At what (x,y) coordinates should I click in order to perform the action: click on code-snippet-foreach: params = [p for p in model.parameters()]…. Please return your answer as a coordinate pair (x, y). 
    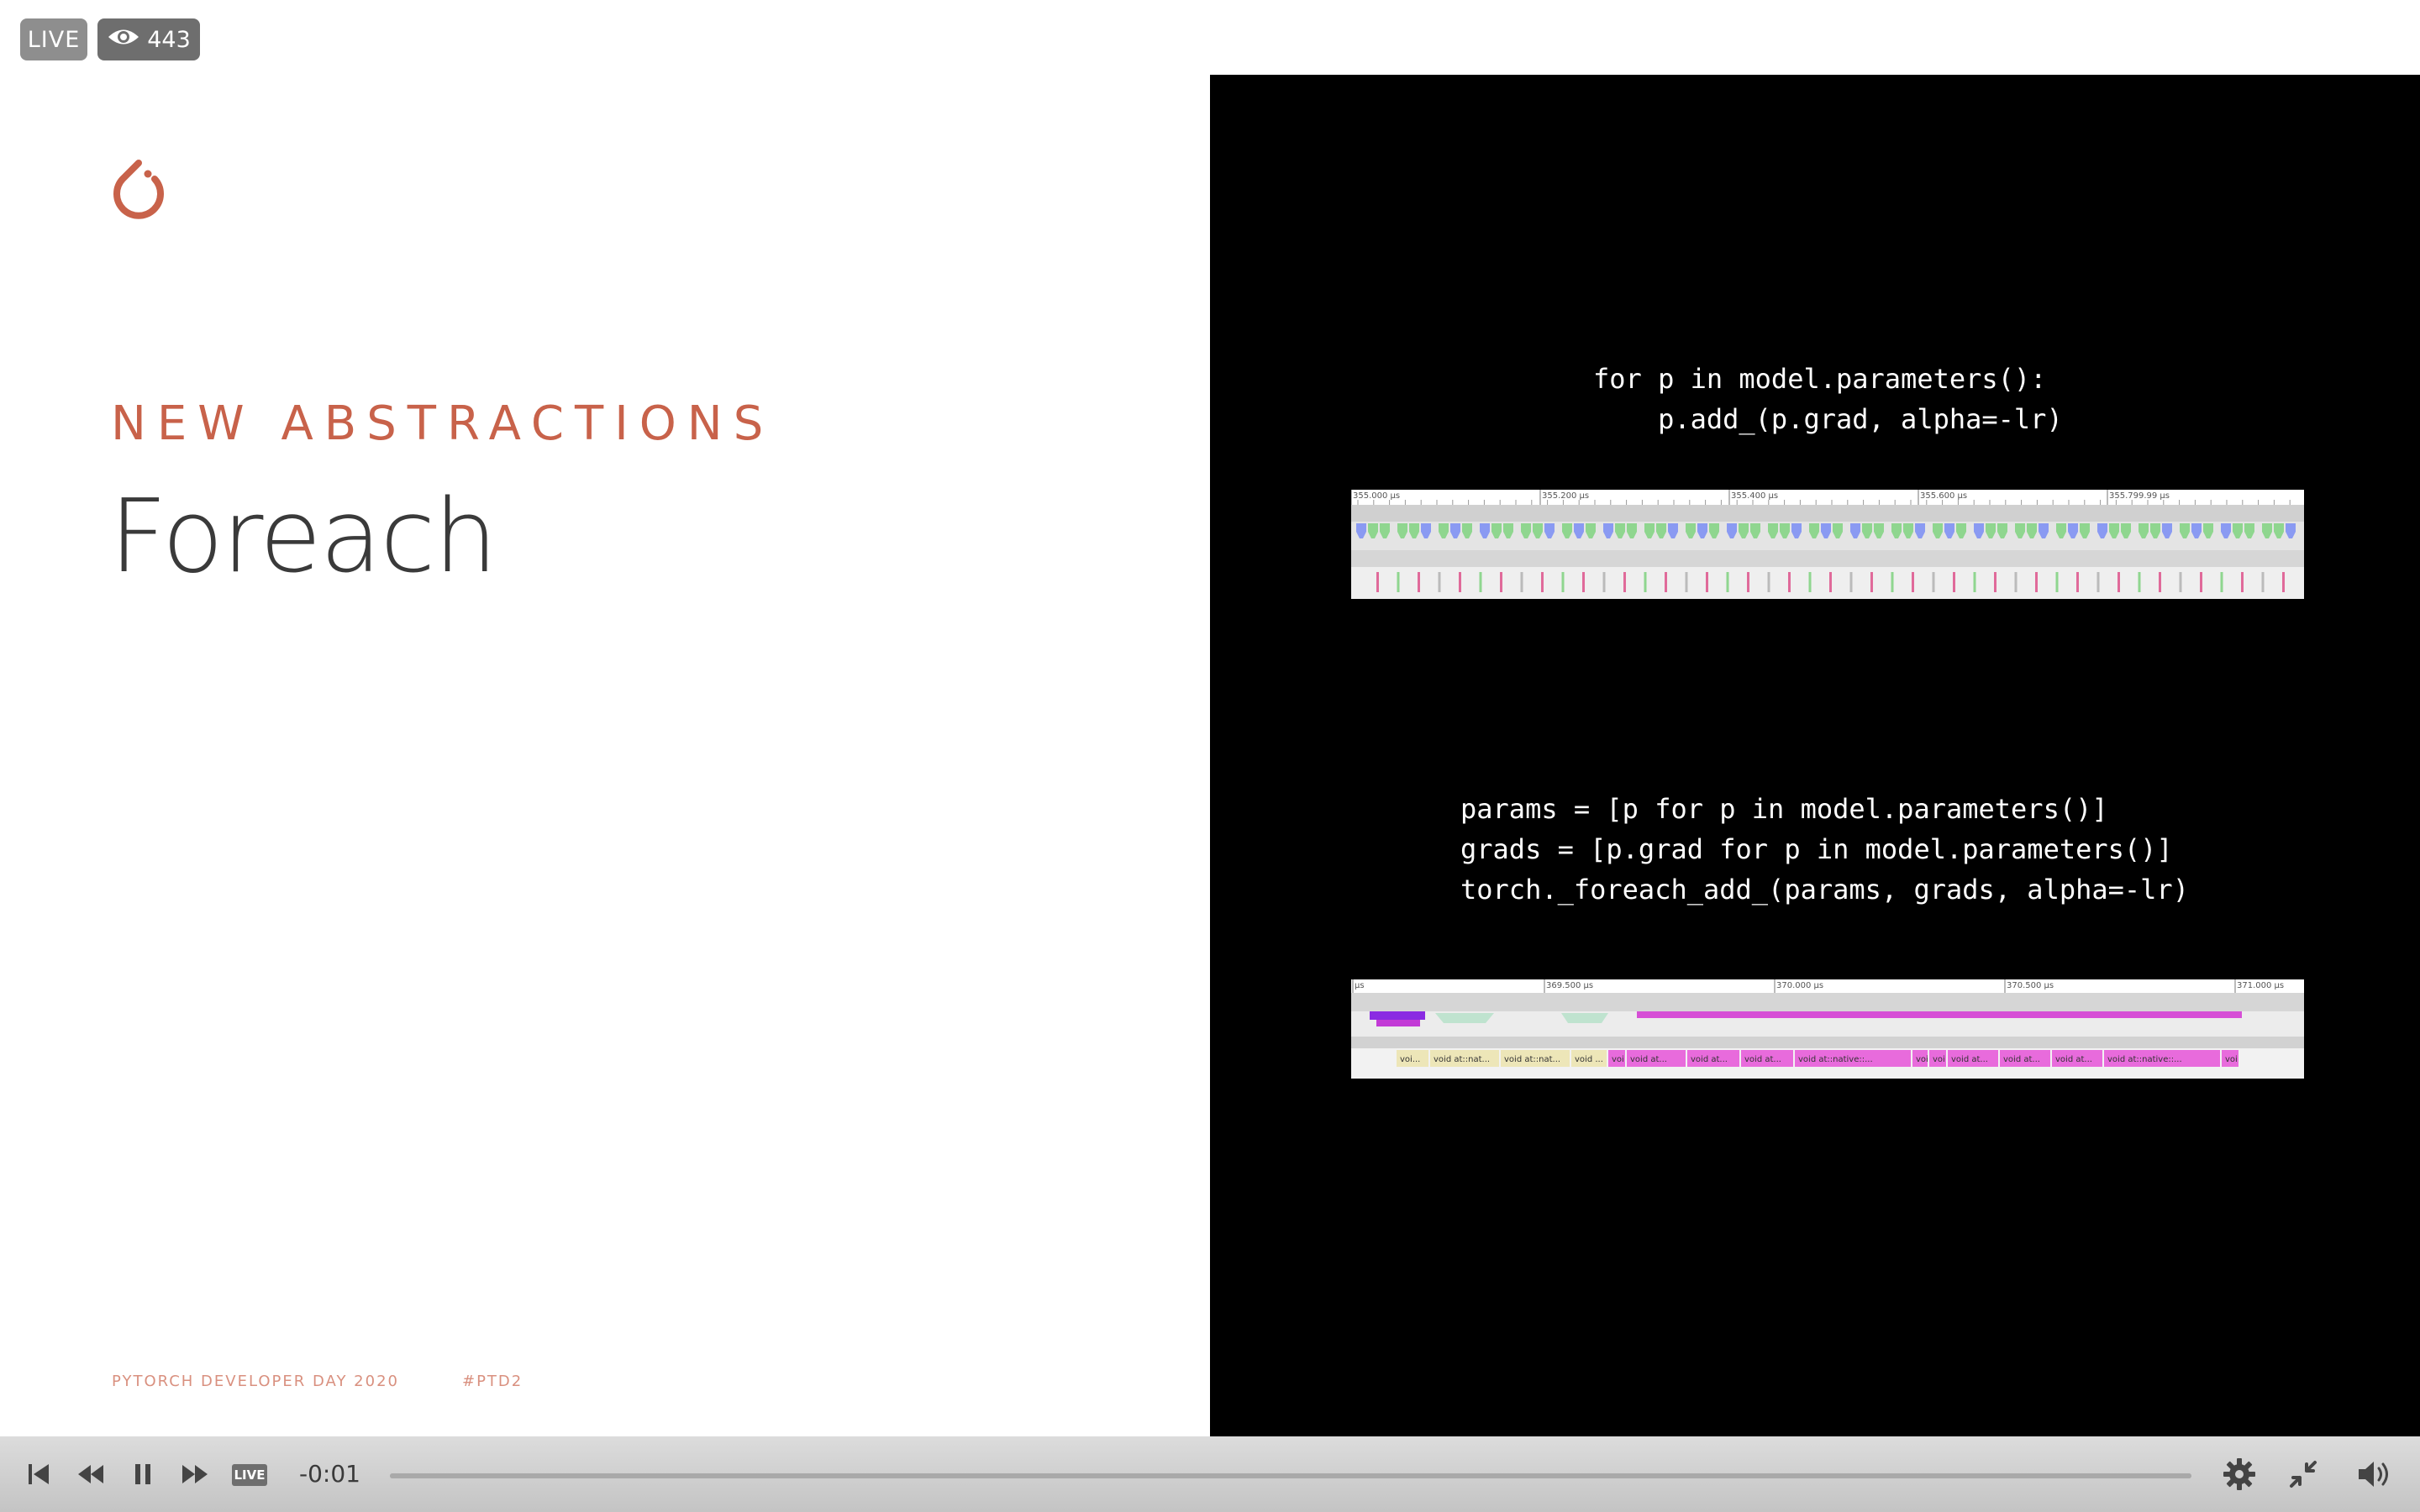
    Looking at the image, I should click on (1824, 849).